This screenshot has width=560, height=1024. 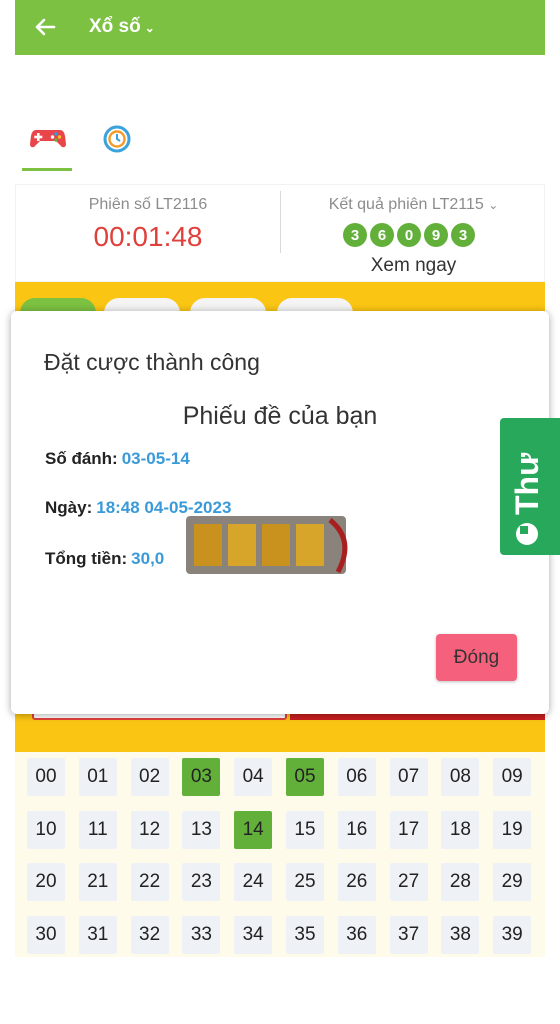 What do you see at coordinates (117, 139) in the screenshot?
I see `clock-icon` at bounding box center [117, 139].